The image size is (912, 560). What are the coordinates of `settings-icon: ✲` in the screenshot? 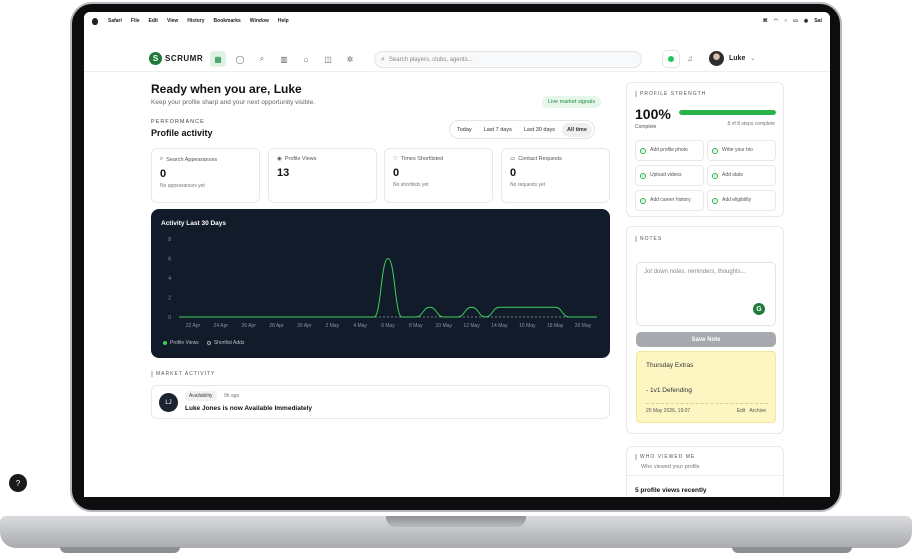 It's located at (350, 59).